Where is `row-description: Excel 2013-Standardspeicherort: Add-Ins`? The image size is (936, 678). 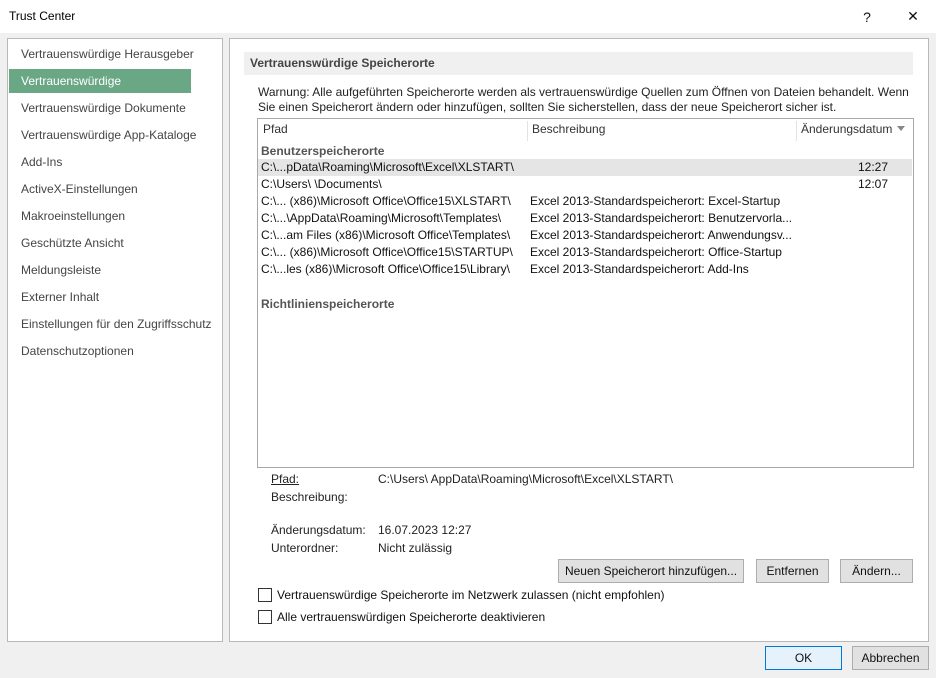
row-description: Excel 2013-Standardspeicherort: Add-Ins is located at coordinates (639, 269).